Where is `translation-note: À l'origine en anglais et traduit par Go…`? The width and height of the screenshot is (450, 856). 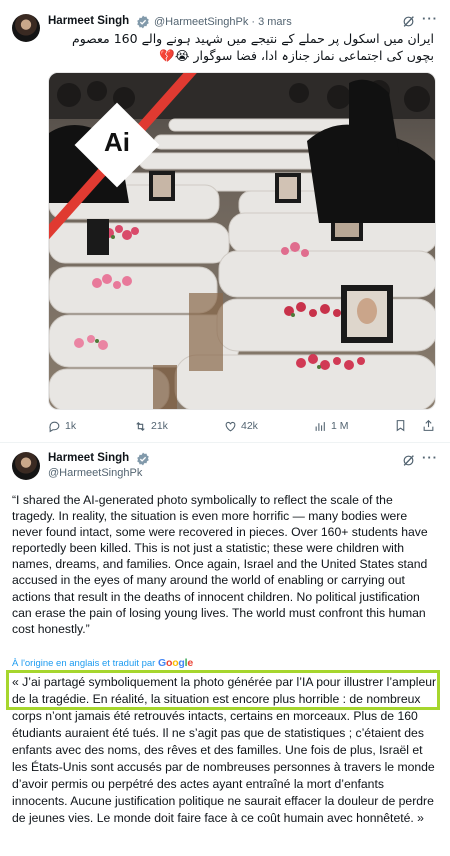 translation-note: À l'origine en anglais et traduit par Go… is located at coordinates (102, 663).